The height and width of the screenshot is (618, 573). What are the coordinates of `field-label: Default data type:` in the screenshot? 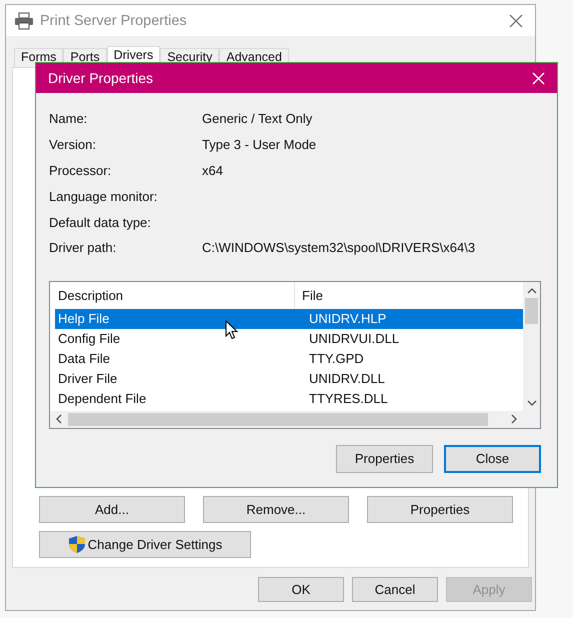 It's located at (100, 222).